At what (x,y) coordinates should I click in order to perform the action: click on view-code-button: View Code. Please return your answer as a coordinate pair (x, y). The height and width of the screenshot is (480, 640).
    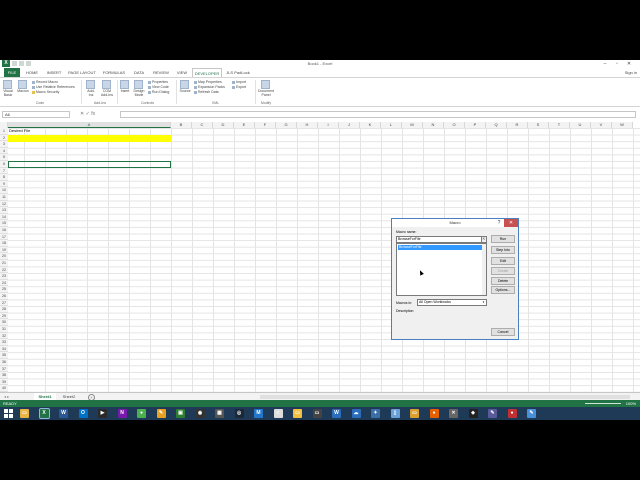
    Looking at the image, I should click on (158, 87).